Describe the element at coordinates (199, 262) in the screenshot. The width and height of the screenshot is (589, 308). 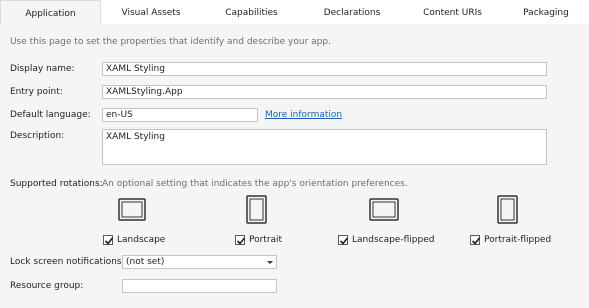
I see `lock-screen-notifications-select: (not set)` at that location.